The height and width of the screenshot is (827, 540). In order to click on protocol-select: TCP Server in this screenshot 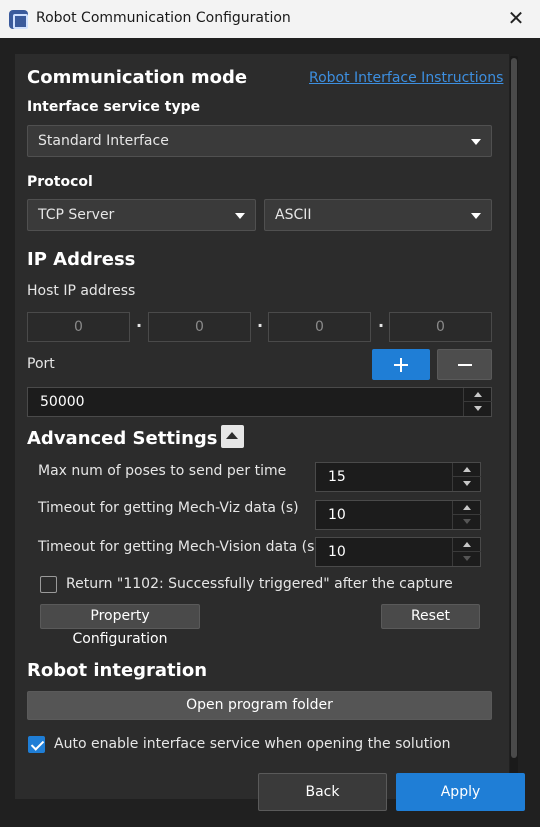, I will do `click(141, 215)`.